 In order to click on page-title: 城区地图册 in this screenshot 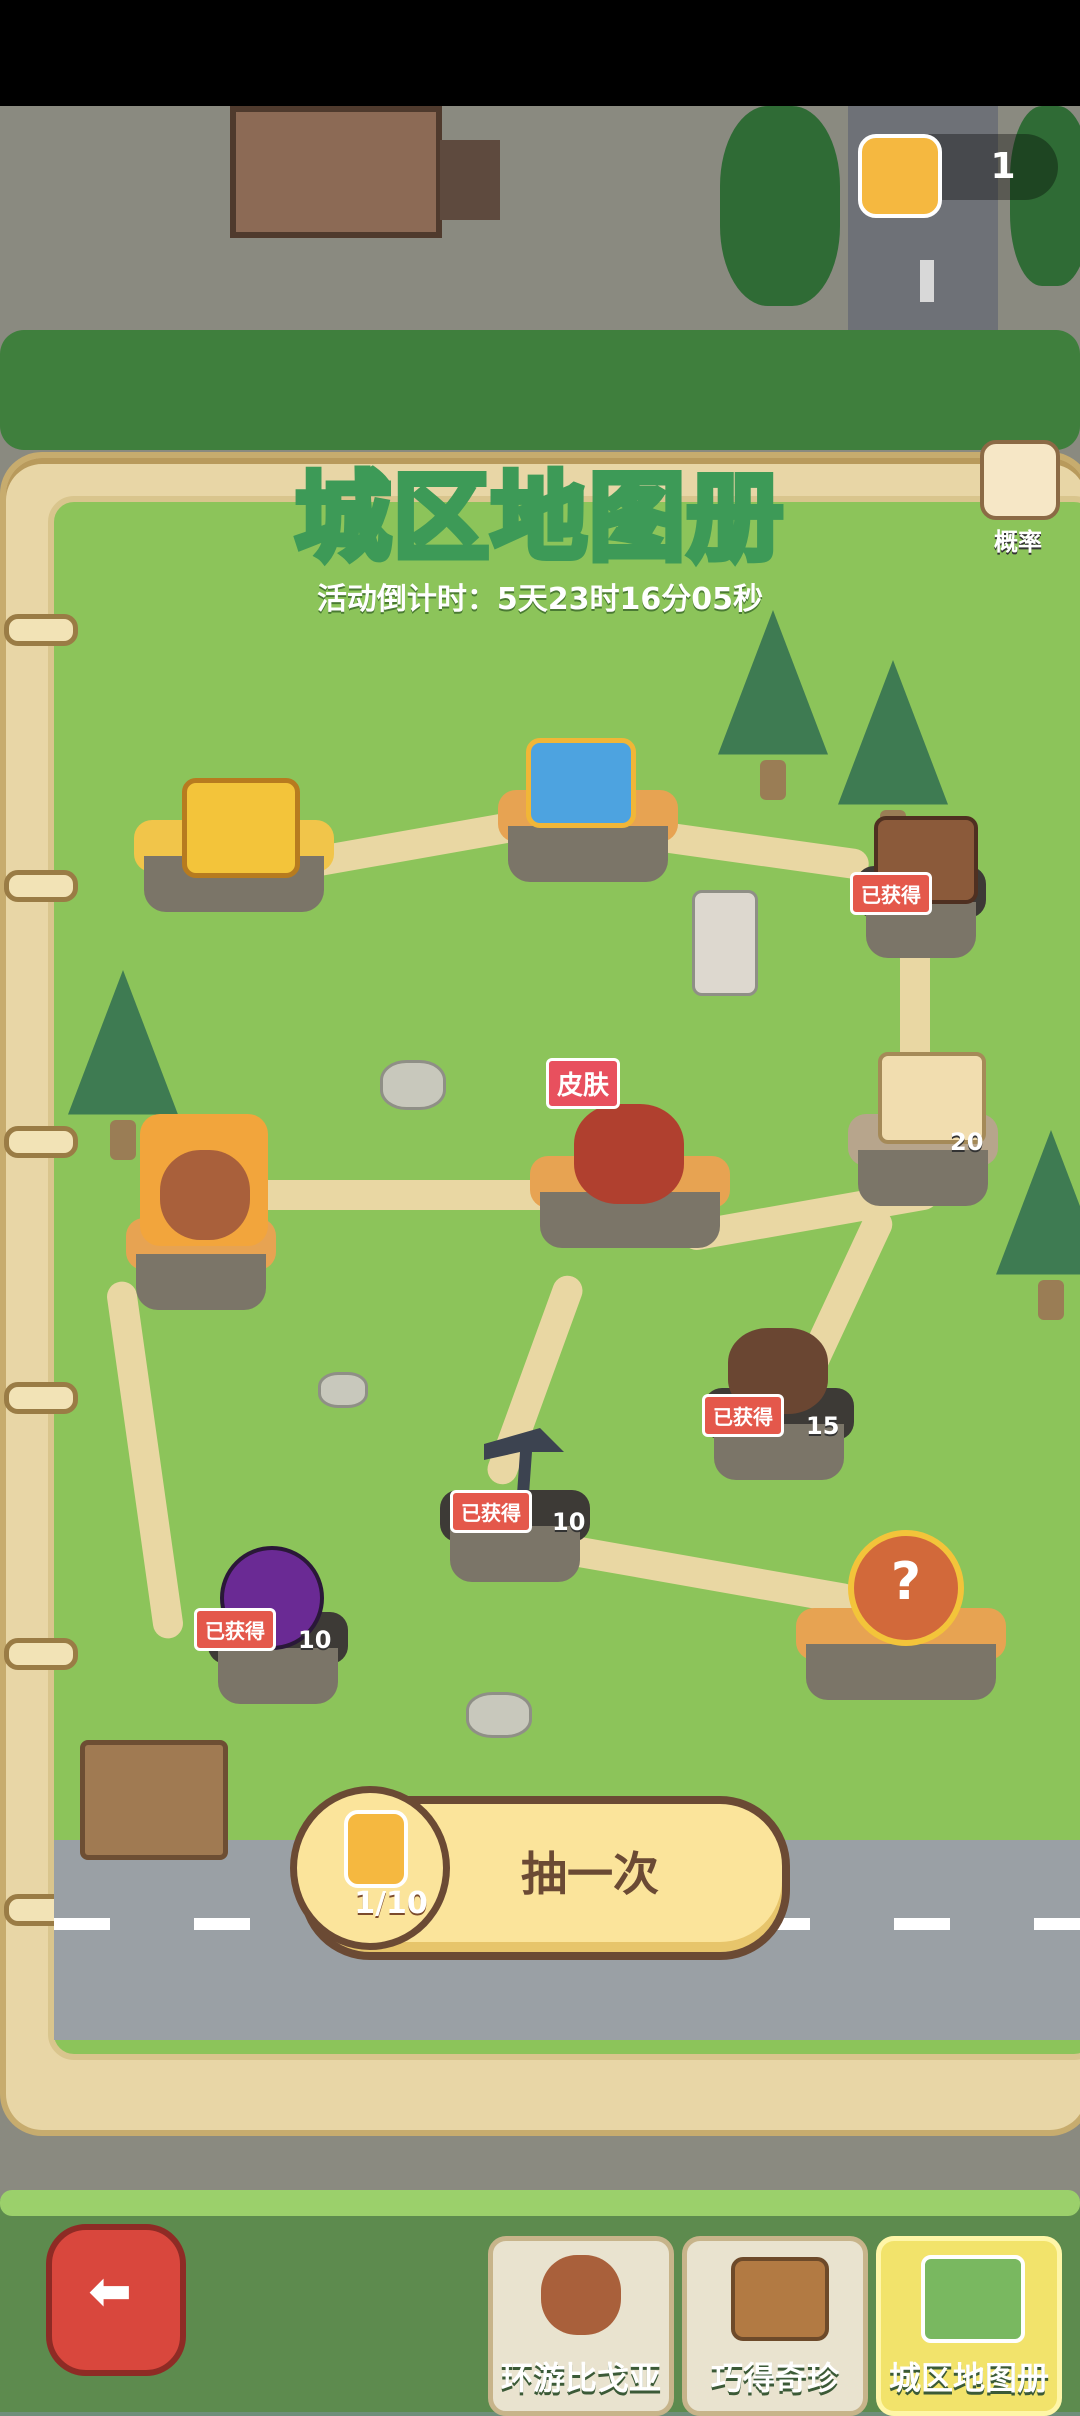, I will do `click(539, 518)`.